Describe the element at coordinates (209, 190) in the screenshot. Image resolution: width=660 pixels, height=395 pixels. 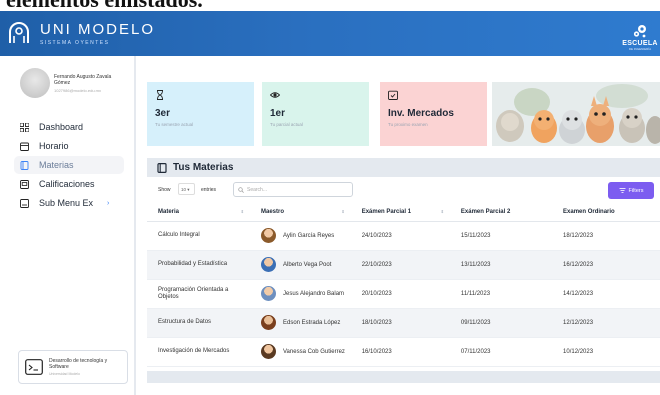
I see `entries-label: entries` at that location.